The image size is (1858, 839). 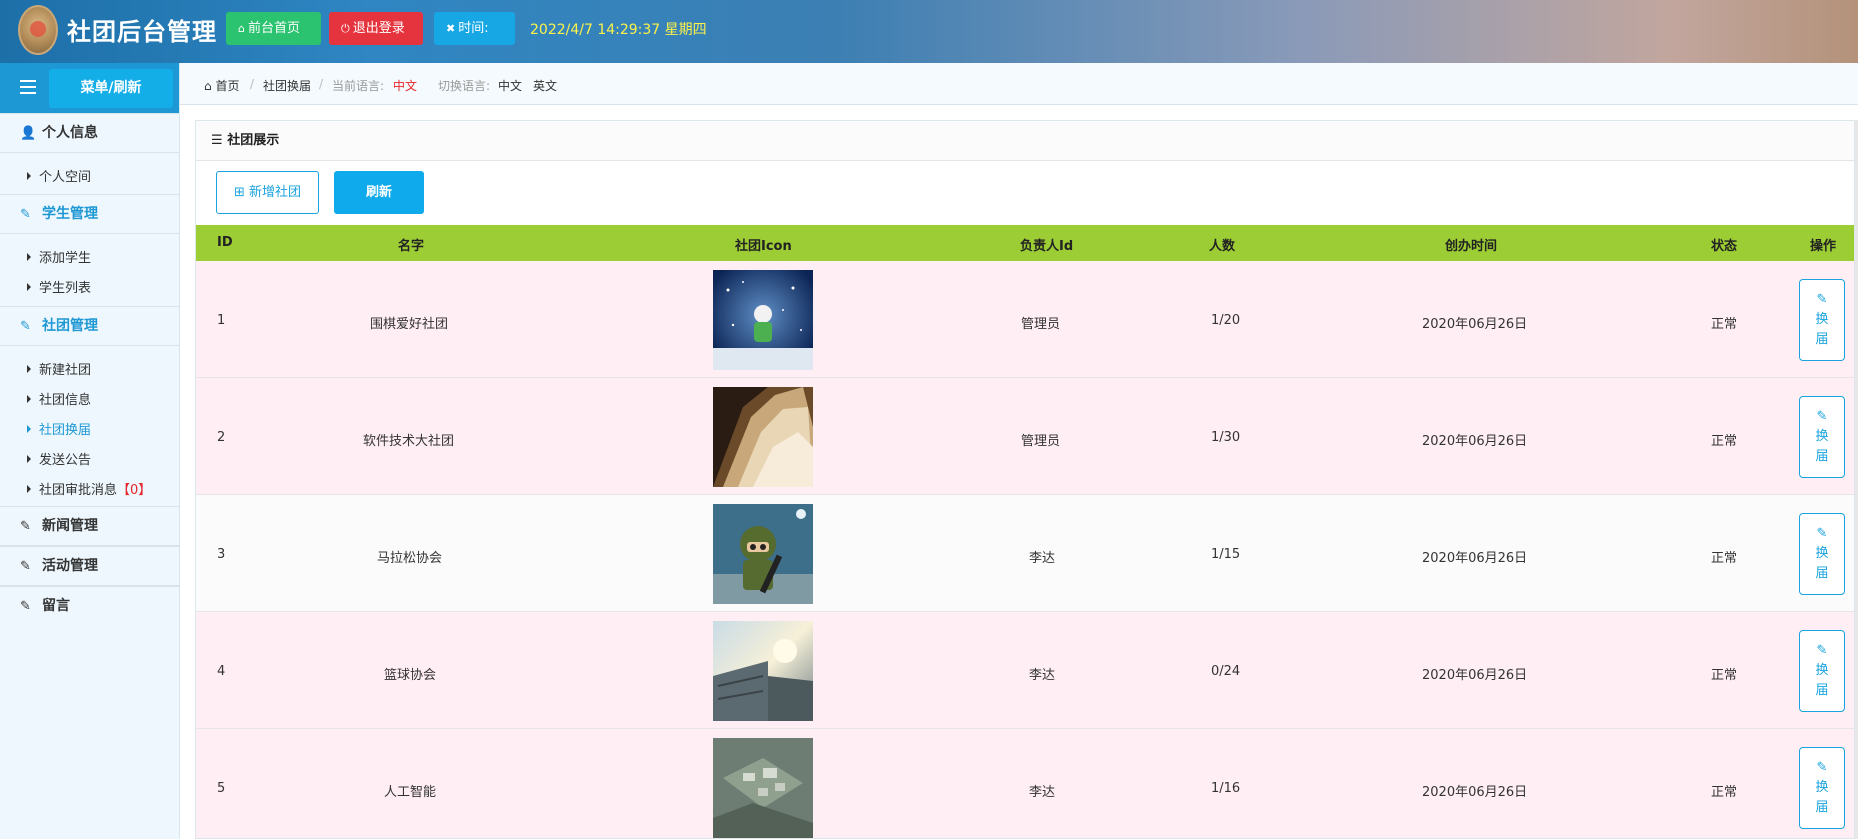 I want to click on add-club-label: 新增社团, so click(x=275, y=192).